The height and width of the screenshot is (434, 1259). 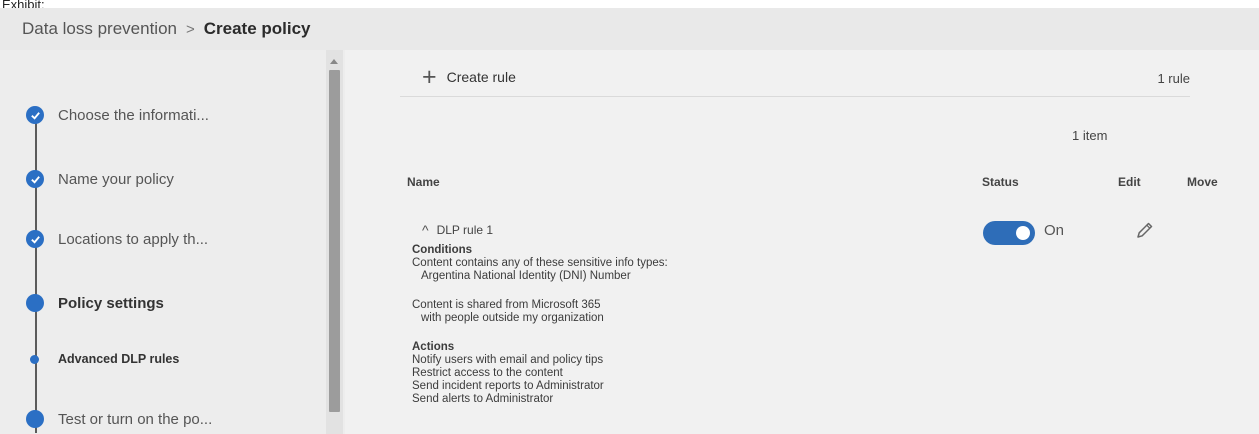 I want to click on pencil-icon, so click(x=1144, y=233).